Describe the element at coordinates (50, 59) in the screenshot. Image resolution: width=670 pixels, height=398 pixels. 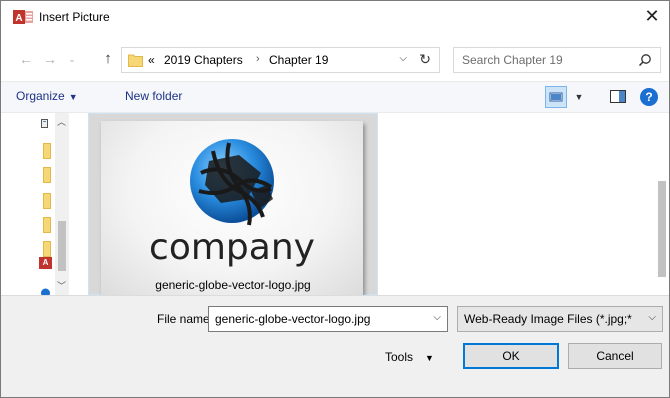
I see `forward-arrow-icon: →` at that location.